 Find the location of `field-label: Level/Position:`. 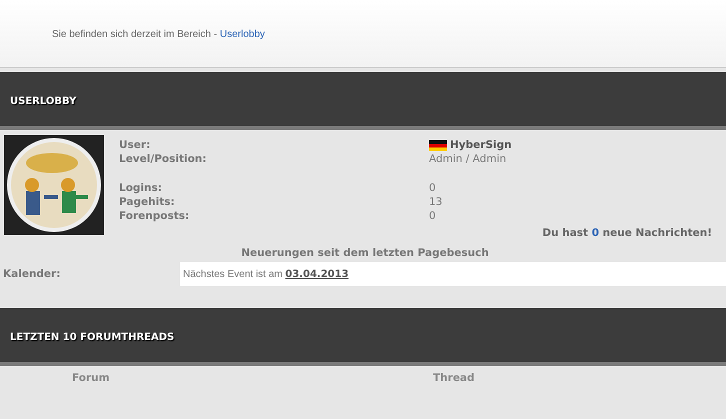

field-label: Level/Position: is located at coordinates (163, 159).